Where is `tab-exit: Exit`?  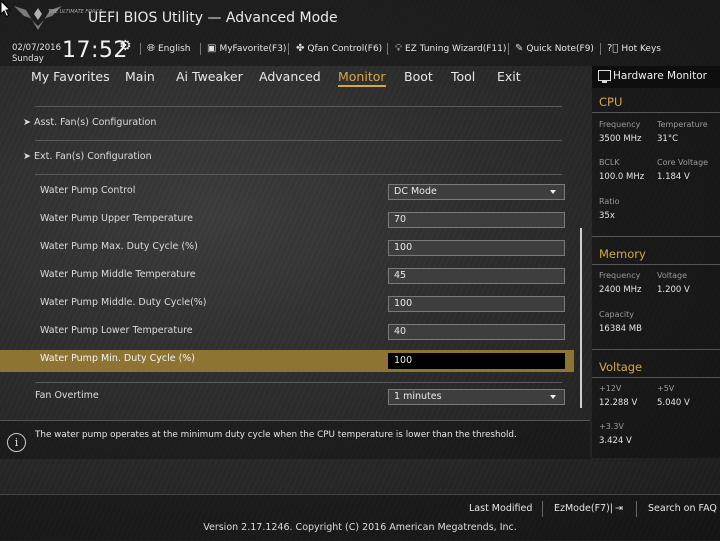 tab-exit: Exit is located at coordinates (509, 76).